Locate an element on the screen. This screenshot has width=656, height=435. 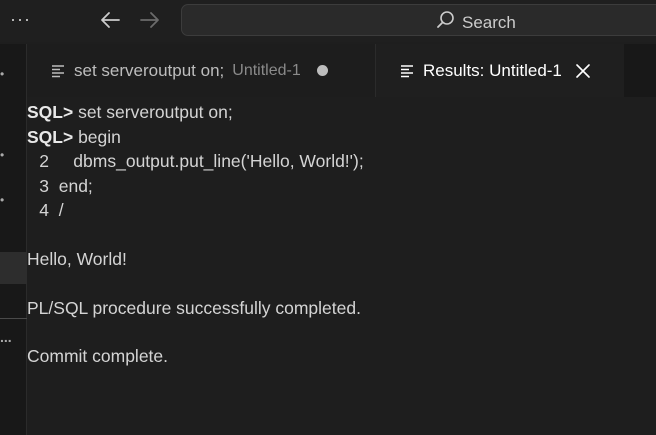
output-message: PL/SQL procedure successfully completed. is located at coordinates (194, 308).